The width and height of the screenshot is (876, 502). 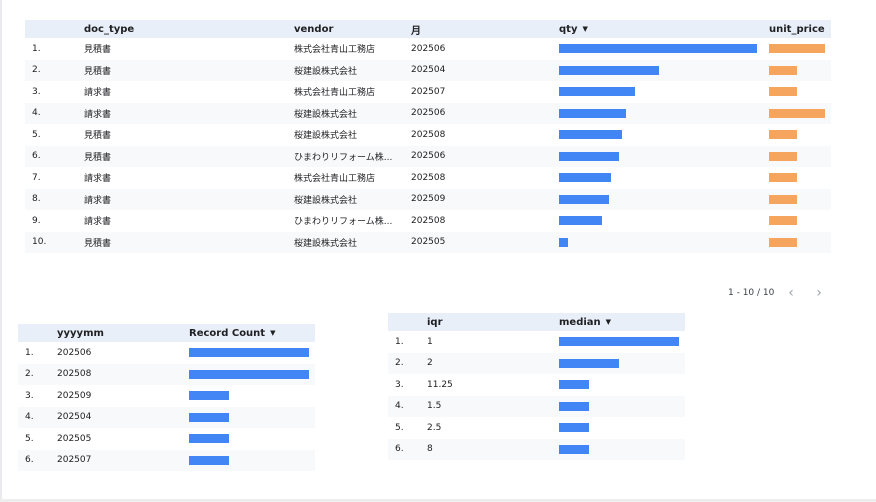 I want to click on vendor-header: vendor, so click(x=352, y=29).